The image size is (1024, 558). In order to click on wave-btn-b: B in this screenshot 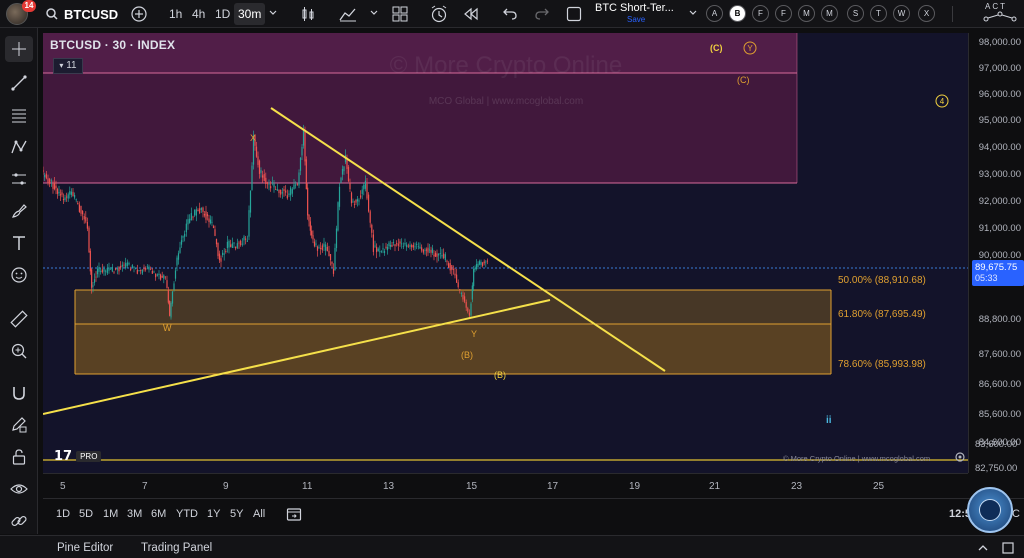, I will do `click(737, 13)`.